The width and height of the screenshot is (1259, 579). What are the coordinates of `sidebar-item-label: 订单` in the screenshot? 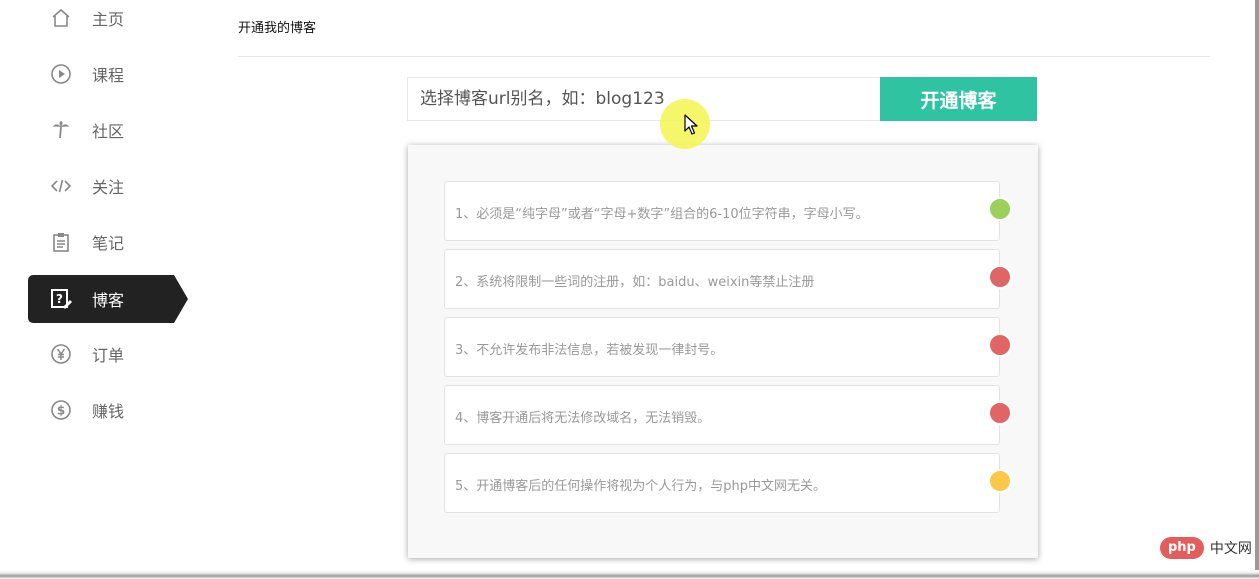 It's located at (108, 355).